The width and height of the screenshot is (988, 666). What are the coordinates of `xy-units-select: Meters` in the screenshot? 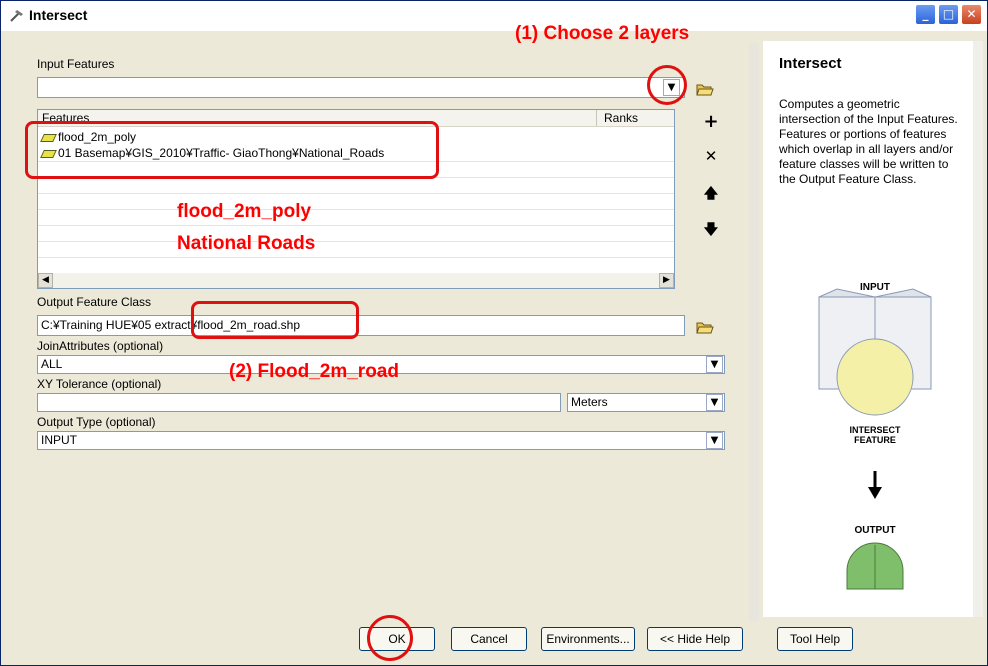 It's located at (646, 402).